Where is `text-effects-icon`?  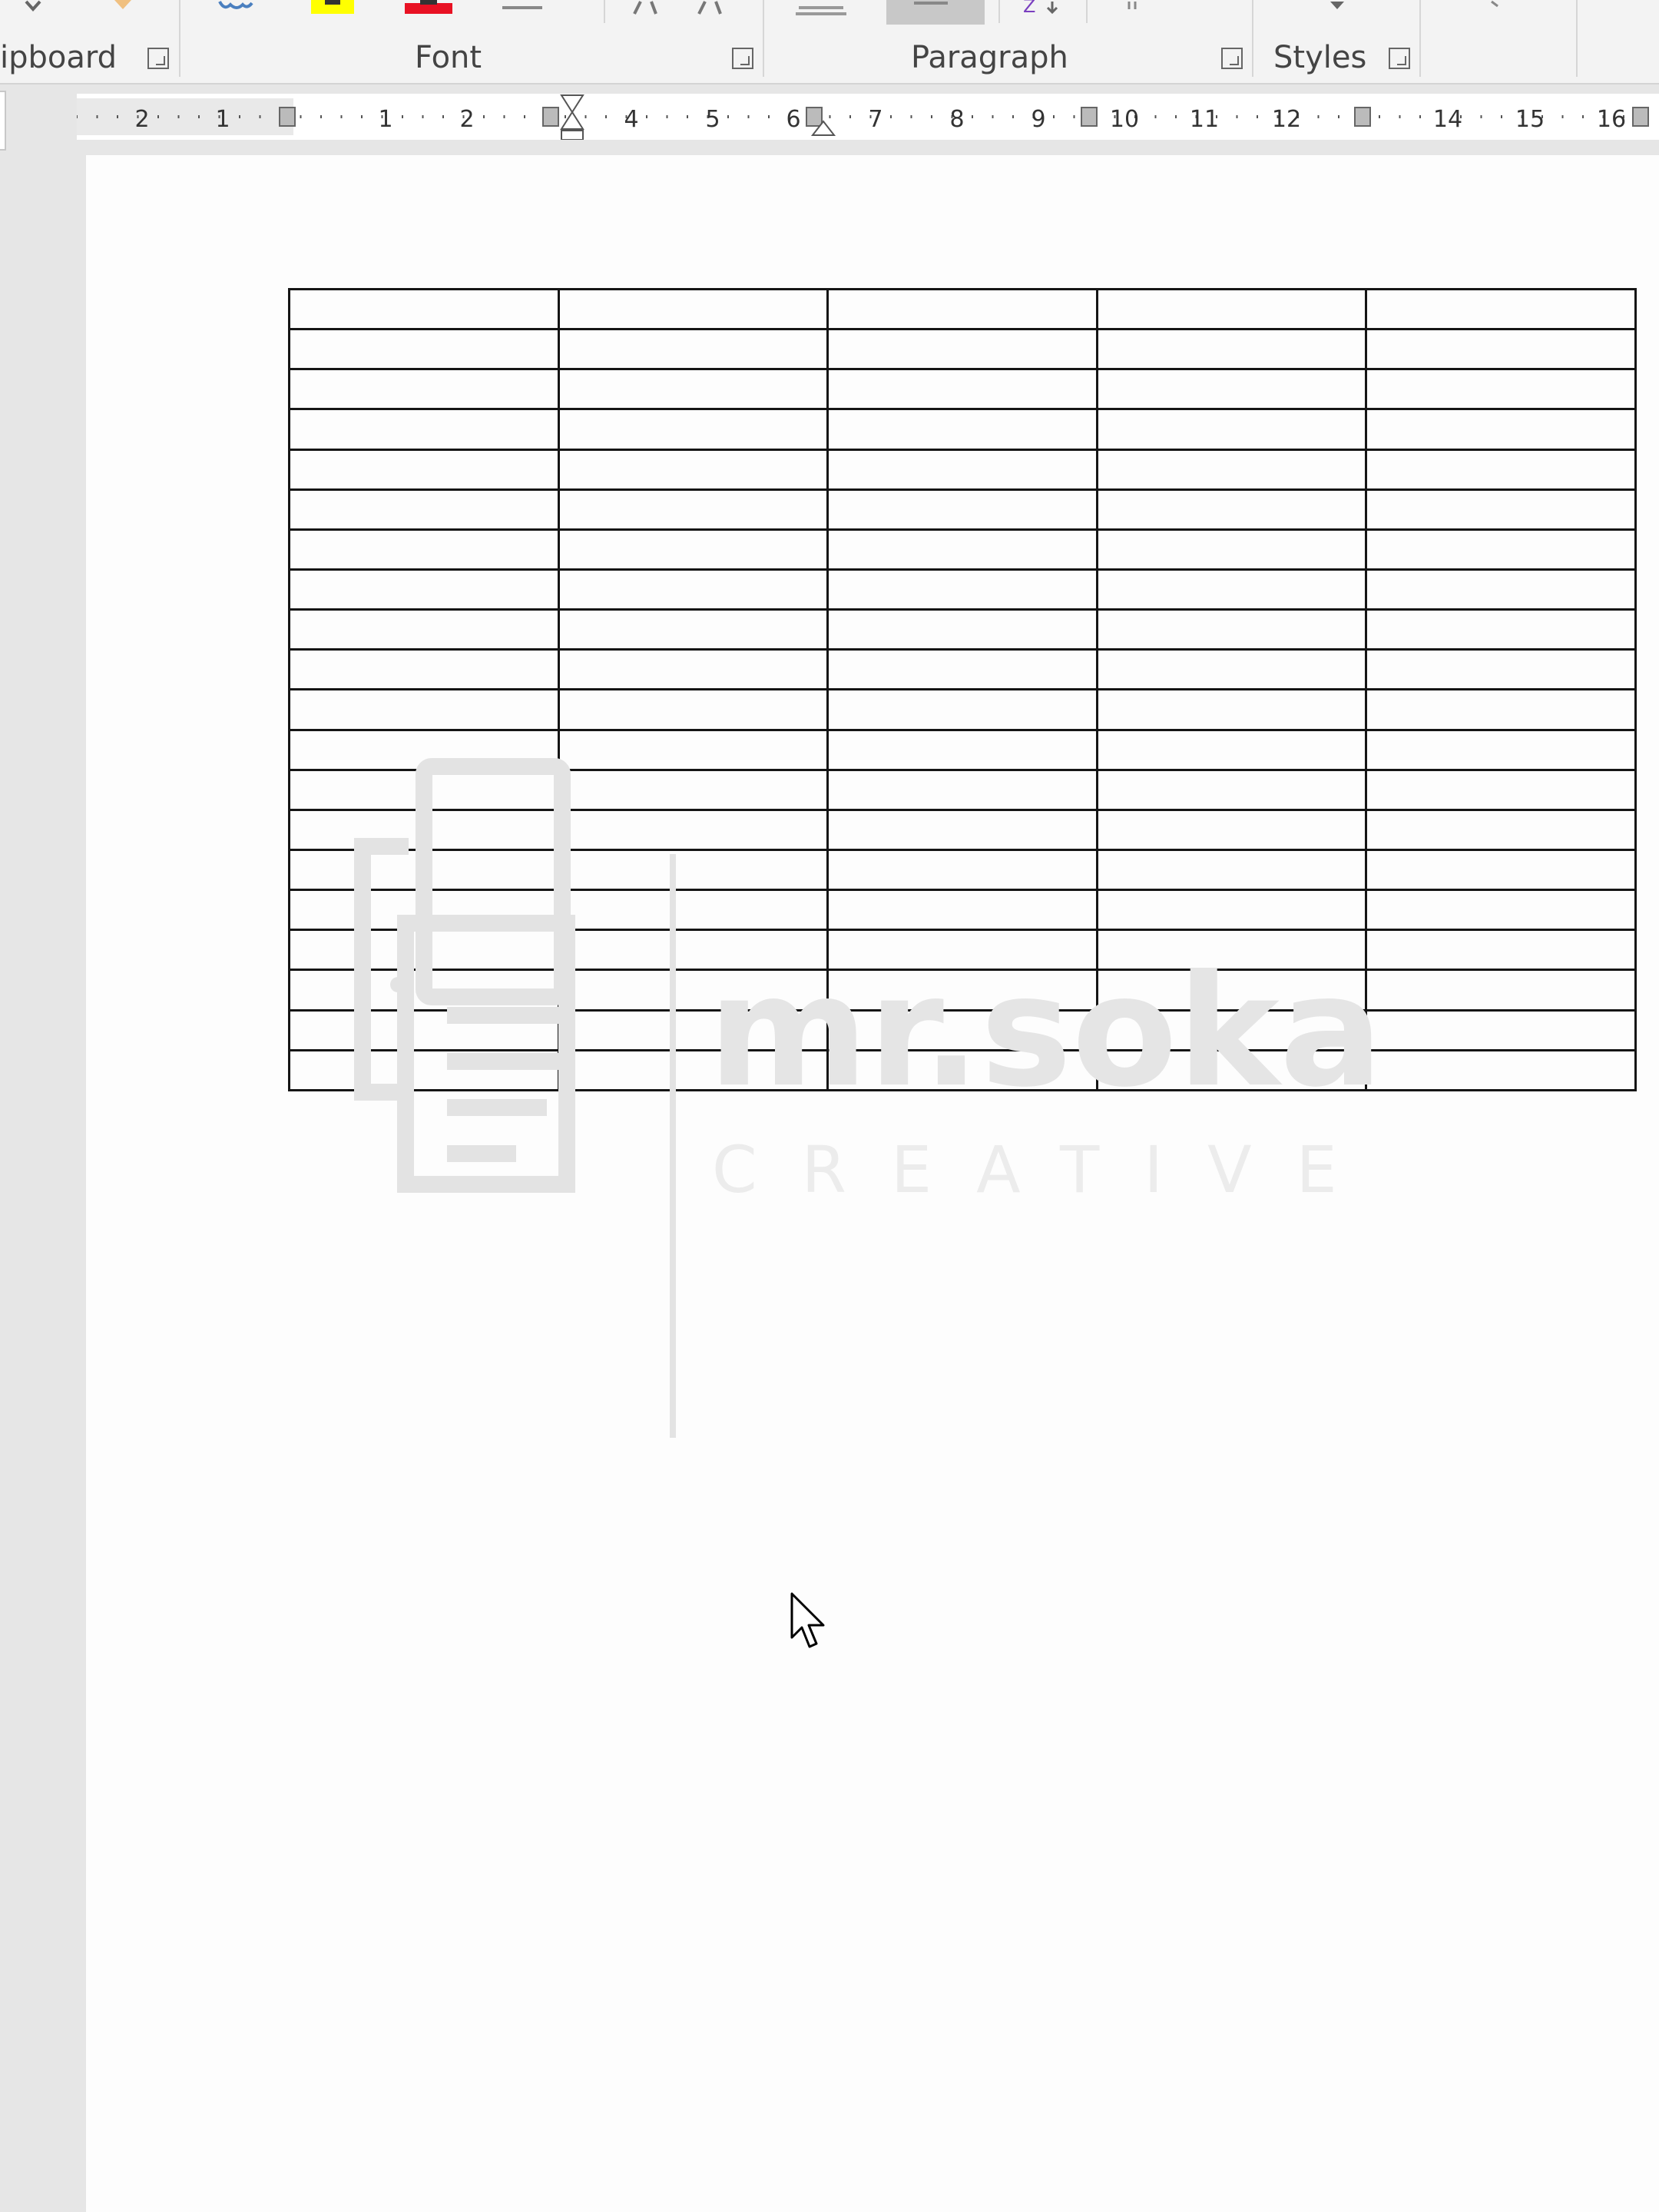 text-effects-icon is located at coordinates (236, 7).